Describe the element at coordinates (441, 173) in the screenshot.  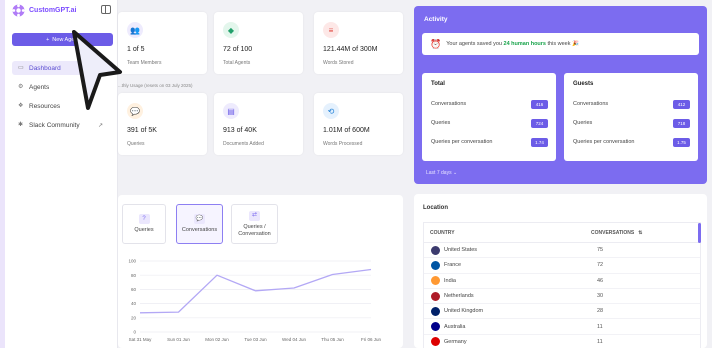
I see `date-range-dropdown: Last 7 days ⌄` at that location.